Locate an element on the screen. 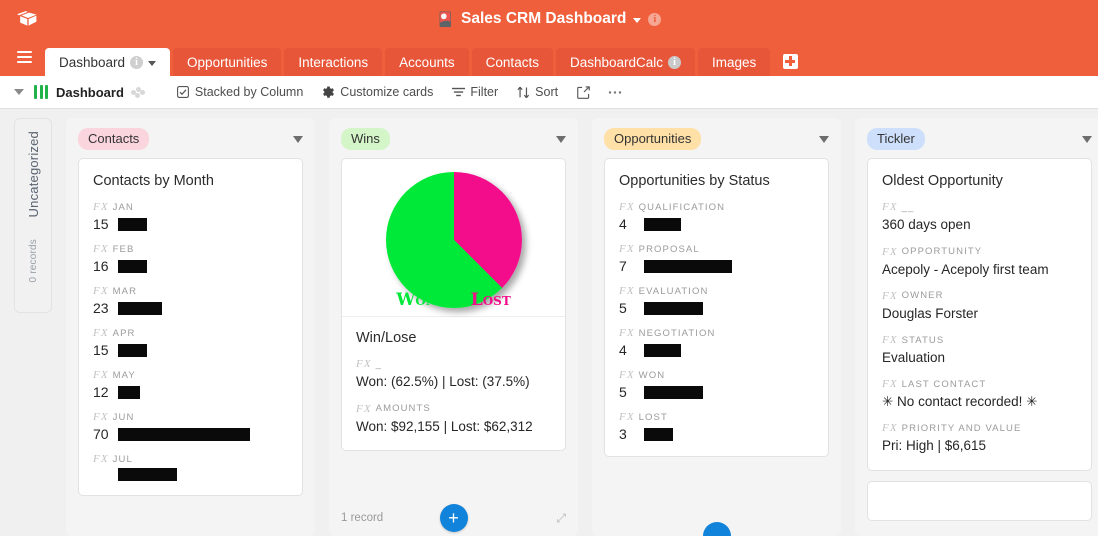 Image resolution: width=1098 pixels, height=536 pixels. top-bar: 🎴 Sales CRM Dashboard i is located at coordinates (549, 19).